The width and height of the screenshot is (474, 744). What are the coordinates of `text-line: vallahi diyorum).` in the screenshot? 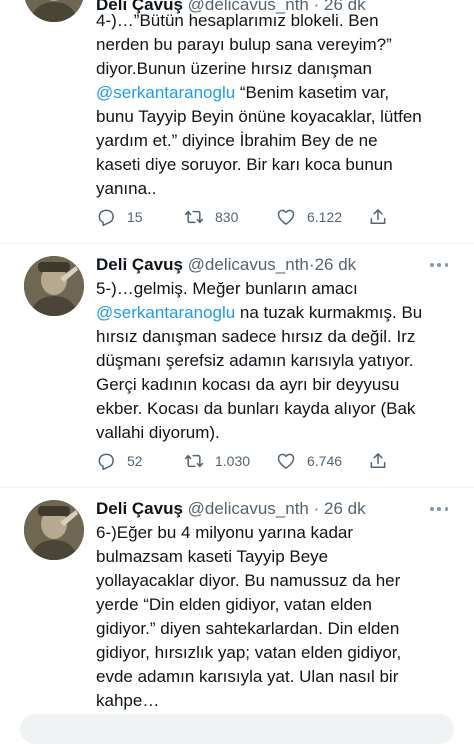 It's located at (158, 432).